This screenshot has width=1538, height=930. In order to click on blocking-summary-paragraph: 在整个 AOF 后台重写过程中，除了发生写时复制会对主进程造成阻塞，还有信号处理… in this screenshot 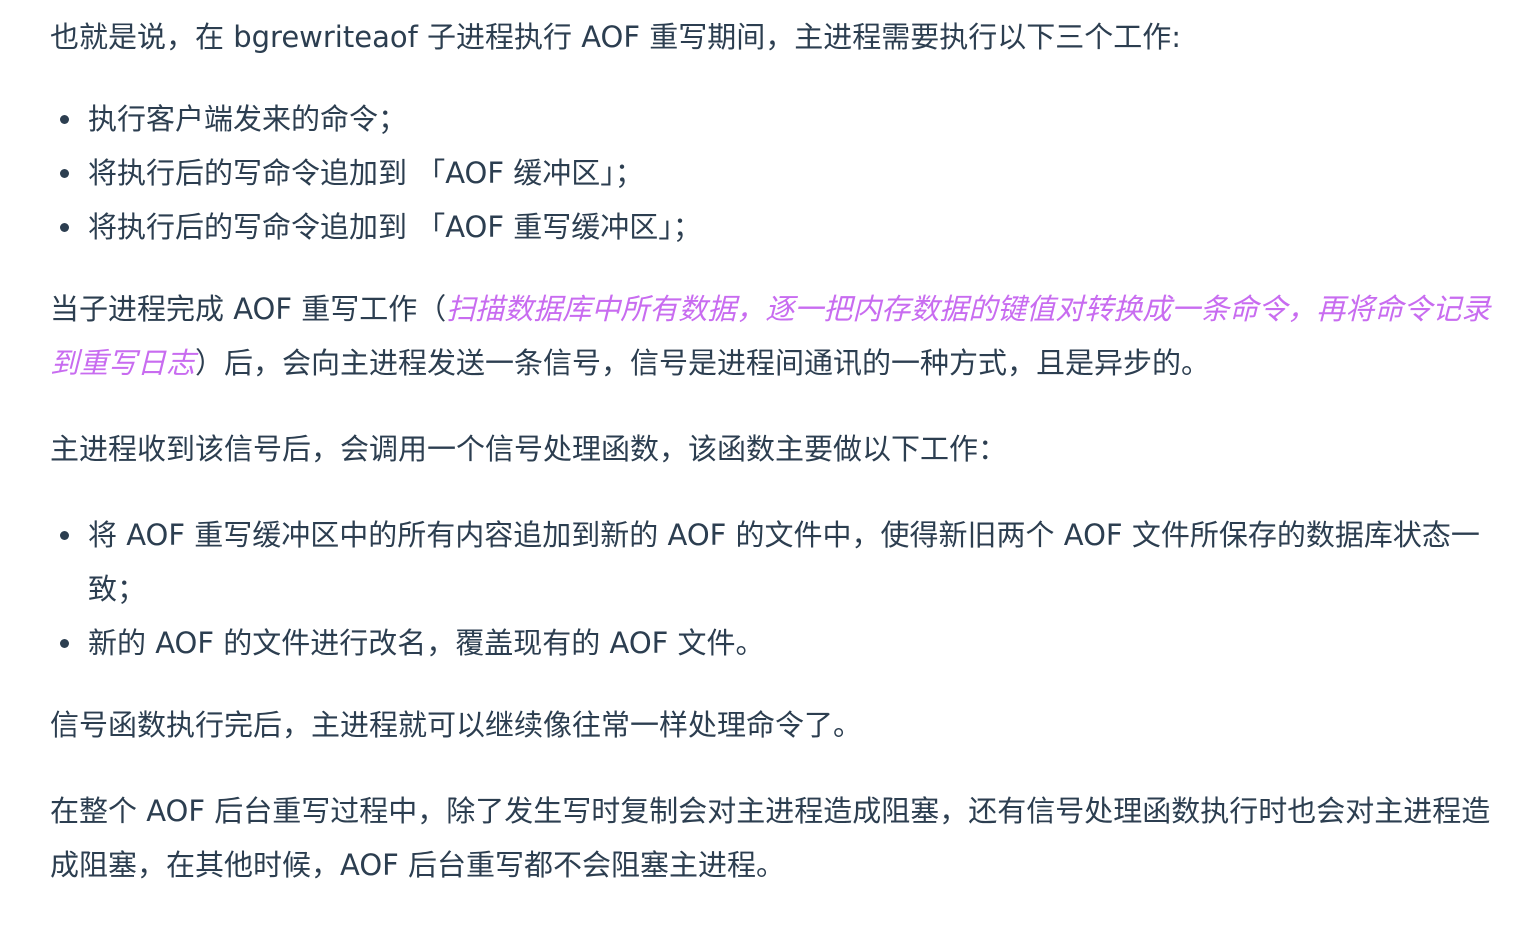, I will do `click(770, 838)`.